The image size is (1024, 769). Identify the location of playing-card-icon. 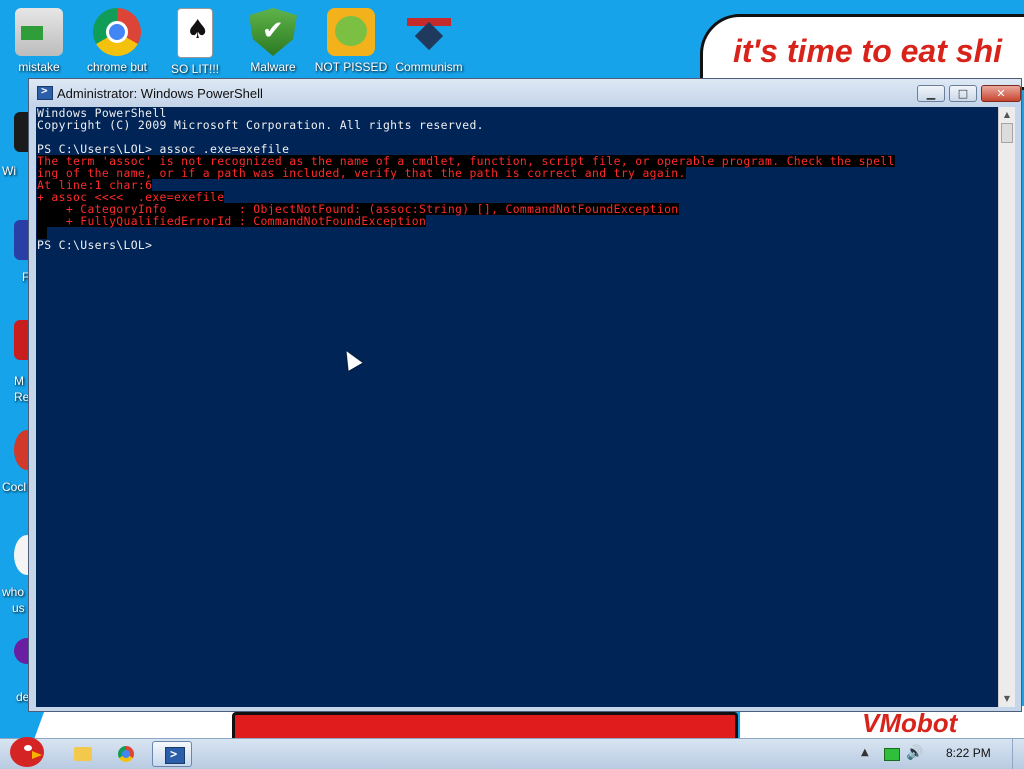
(195, 33).